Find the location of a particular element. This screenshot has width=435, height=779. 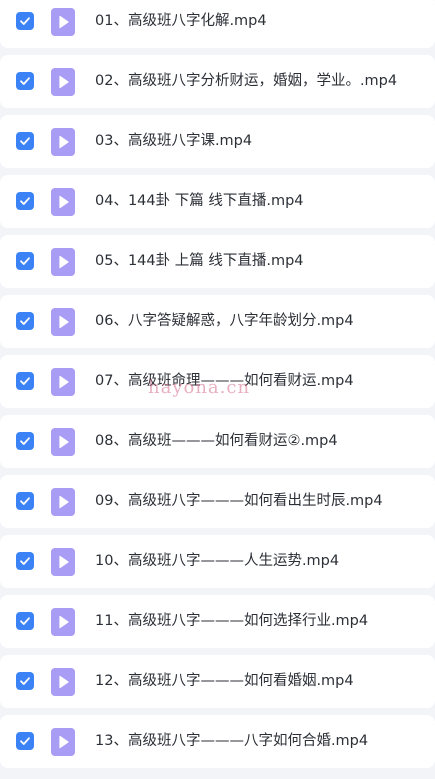

file-name: 13、高级班八字———八字如何合婚.mp4 is located at coordinates (231, 741).